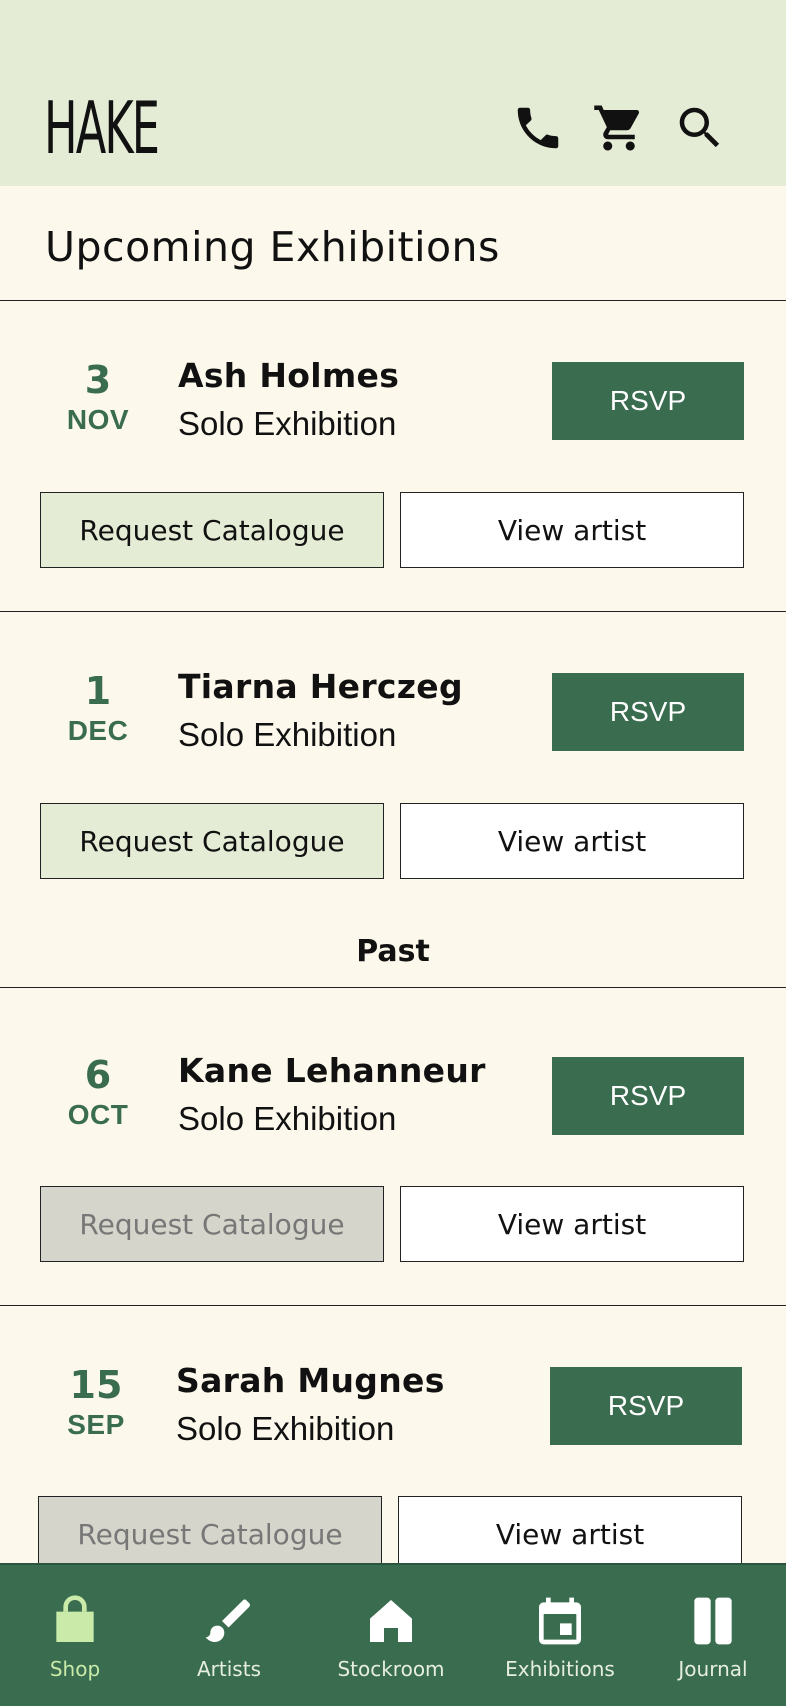 The height and width of the screenshot is (1706, 786). I want to click on exhibition-month: DEC, so click(98, 730).